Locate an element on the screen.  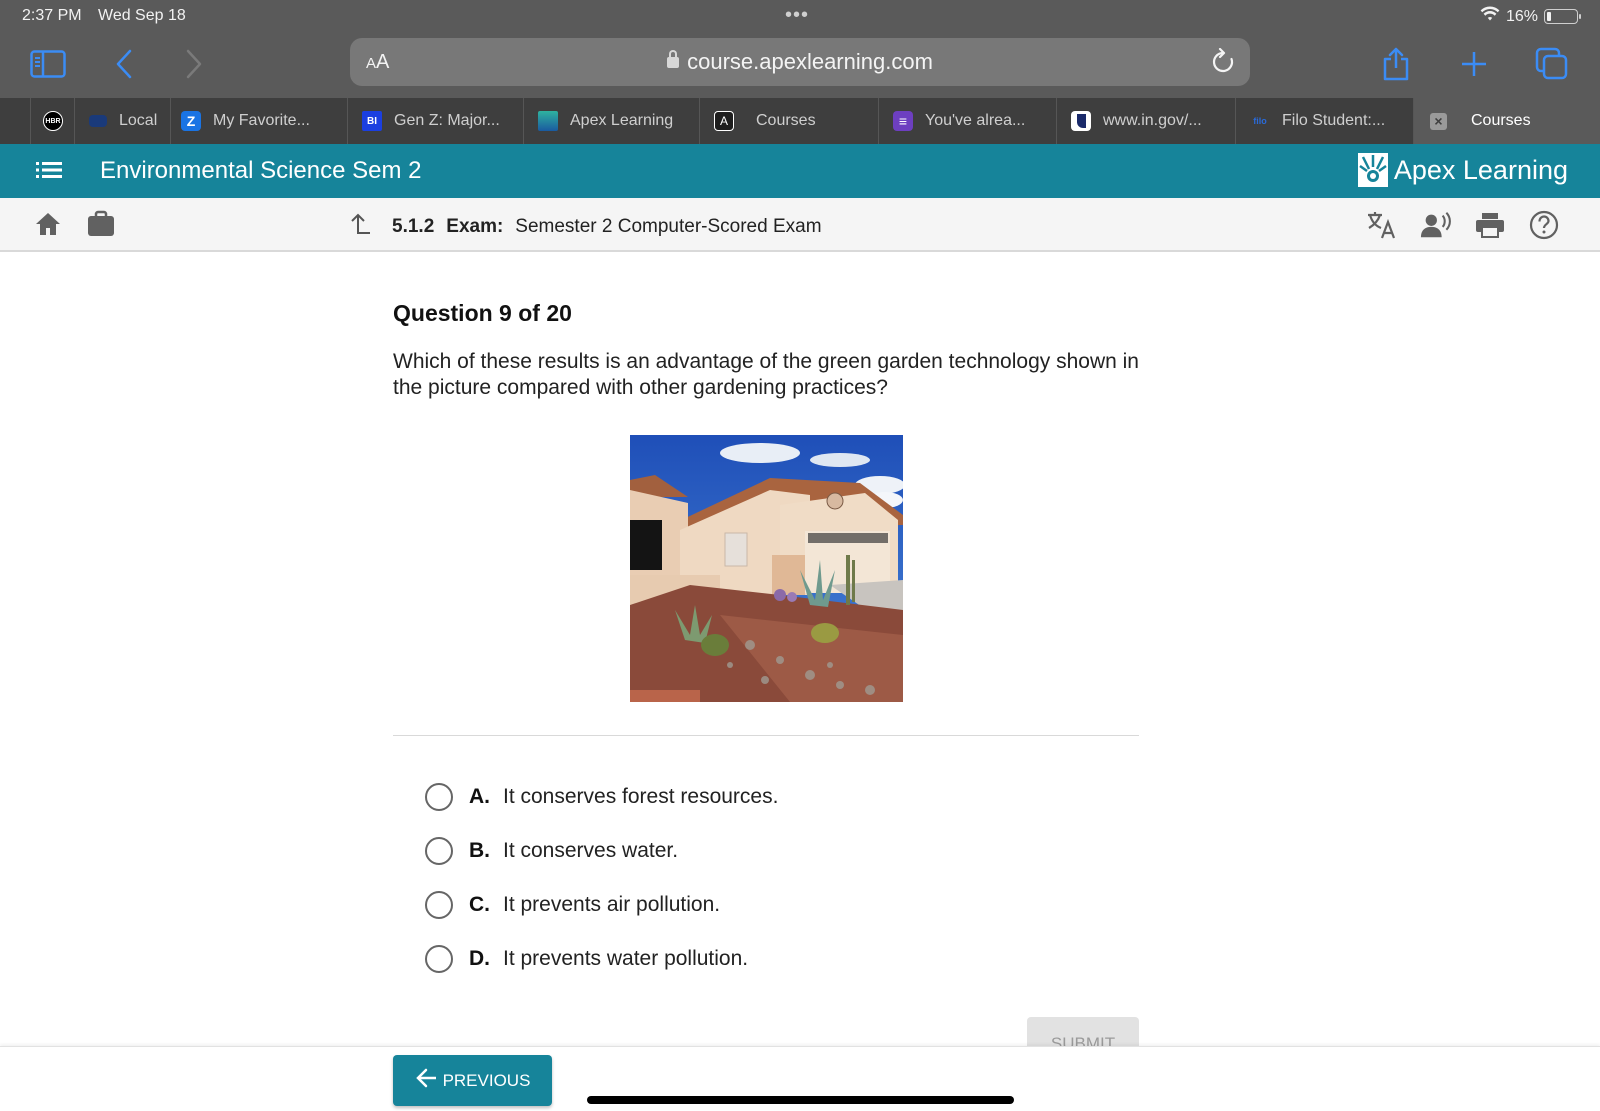
battery-level is located at coordinates (1549, 16).